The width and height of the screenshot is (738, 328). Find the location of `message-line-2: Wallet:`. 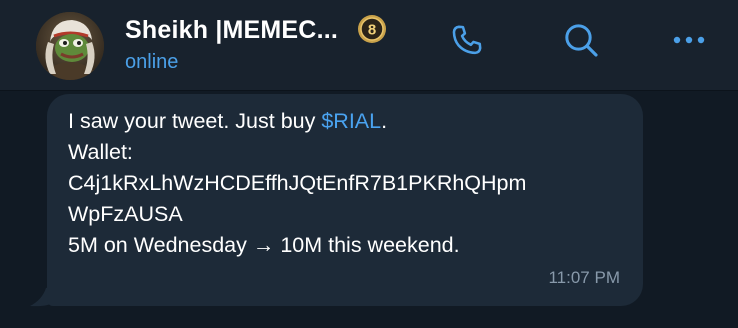

message-line-2: Wallet: is located at coordinates (100, 152).